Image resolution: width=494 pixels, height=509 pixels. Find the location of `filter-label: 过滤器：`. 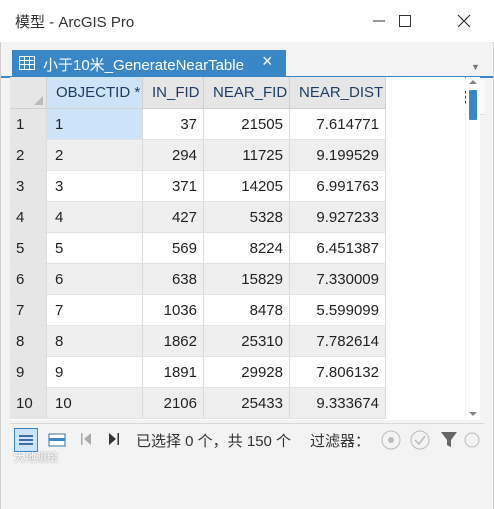

filter-label: 过滤器： is located at coordinates (340, 441).